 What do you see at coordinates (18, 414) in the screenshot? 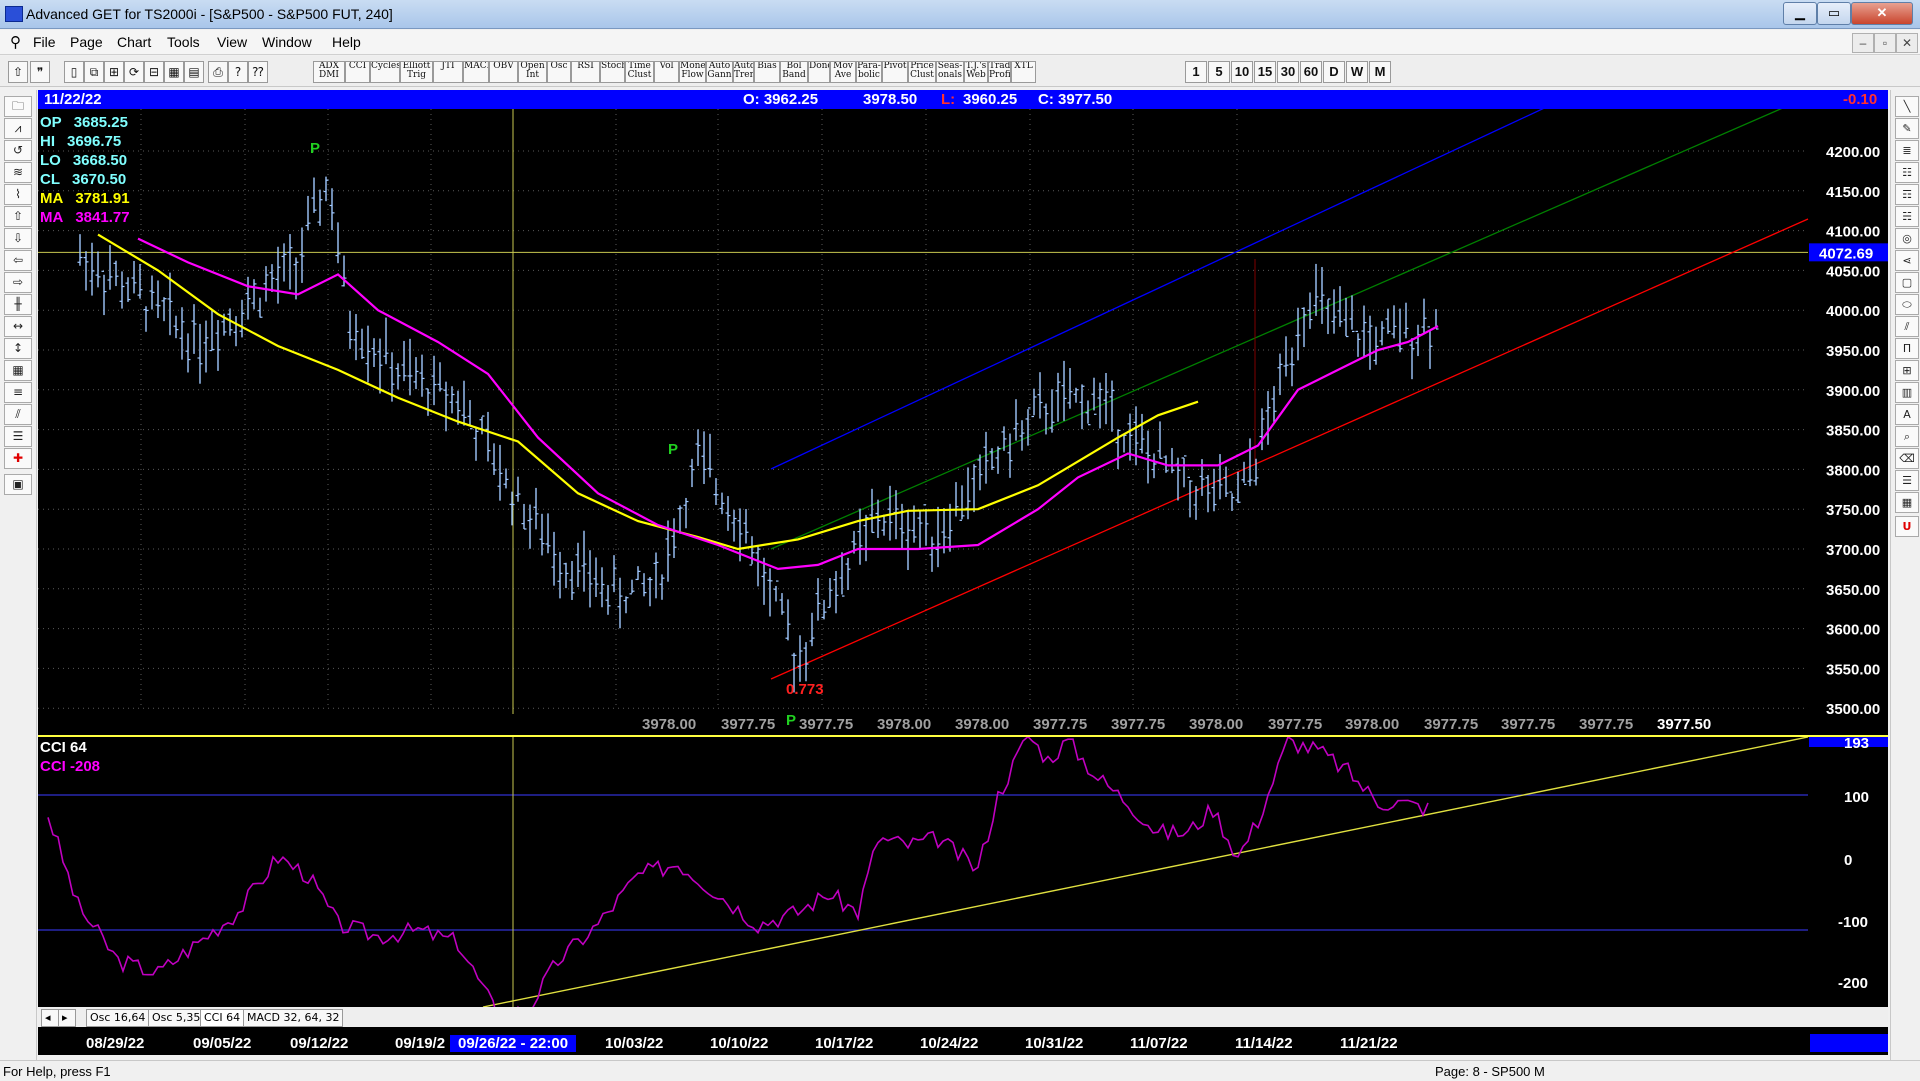
I see `gann-icon: ⫽` at bounding box center [18, 414].